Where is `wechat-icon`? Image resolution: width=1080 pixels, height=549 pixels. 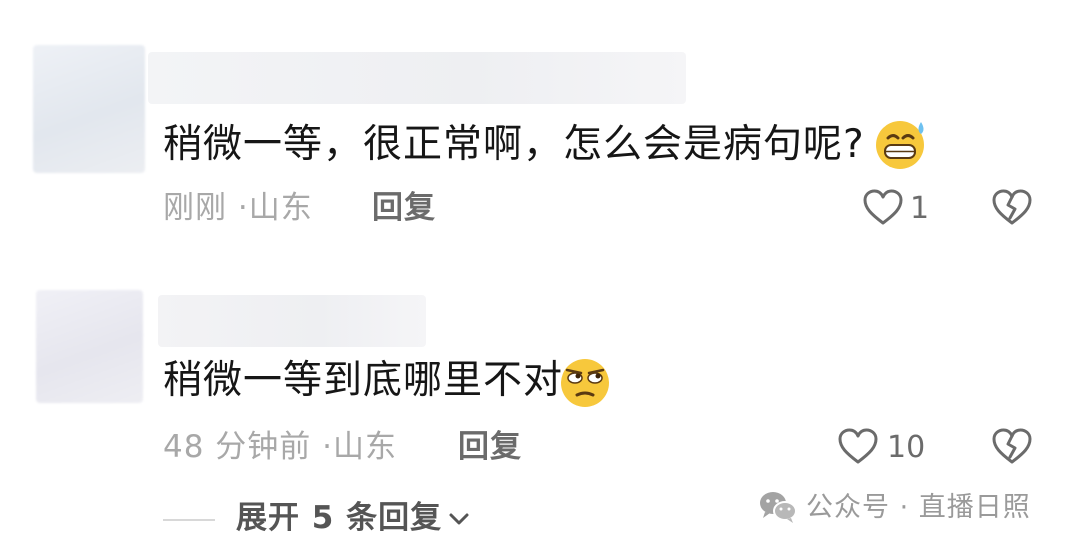 wechat-icon is located at coordinates (778, 507).